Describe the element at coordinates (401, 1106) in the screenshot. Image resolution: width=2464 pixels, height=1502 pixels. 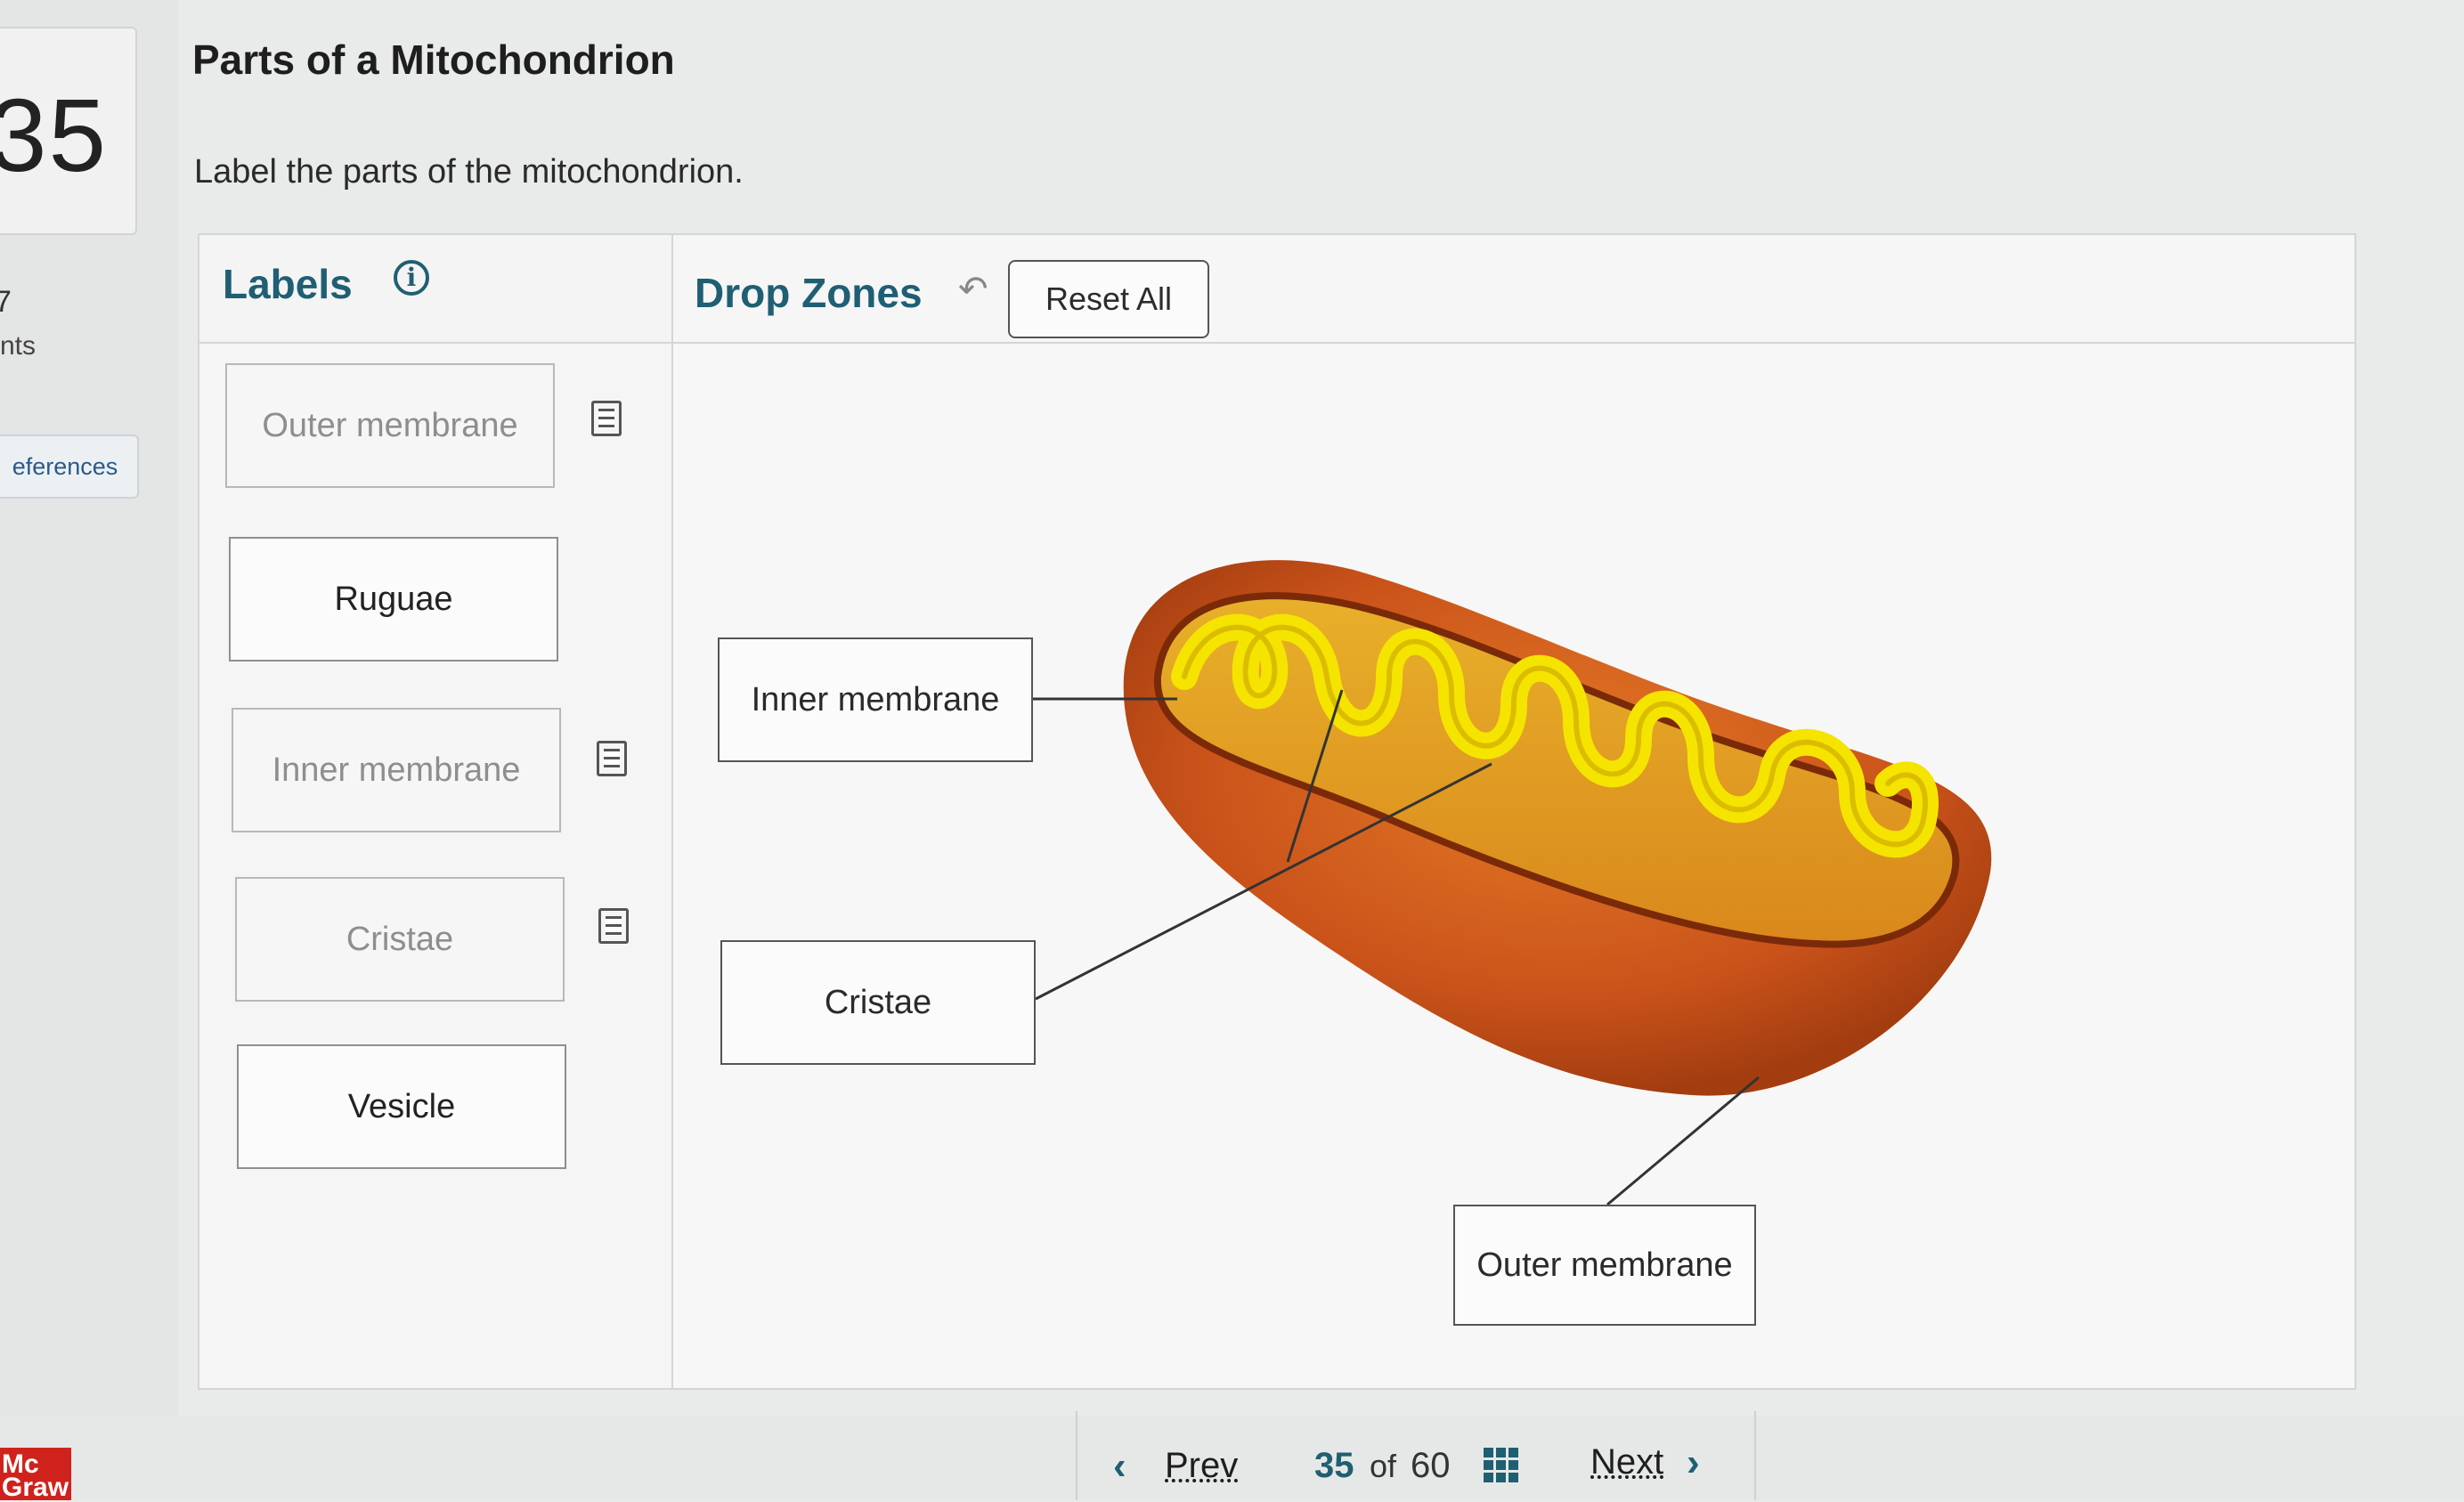
I see `label-chip-vesicle: Vesicle` at that location.